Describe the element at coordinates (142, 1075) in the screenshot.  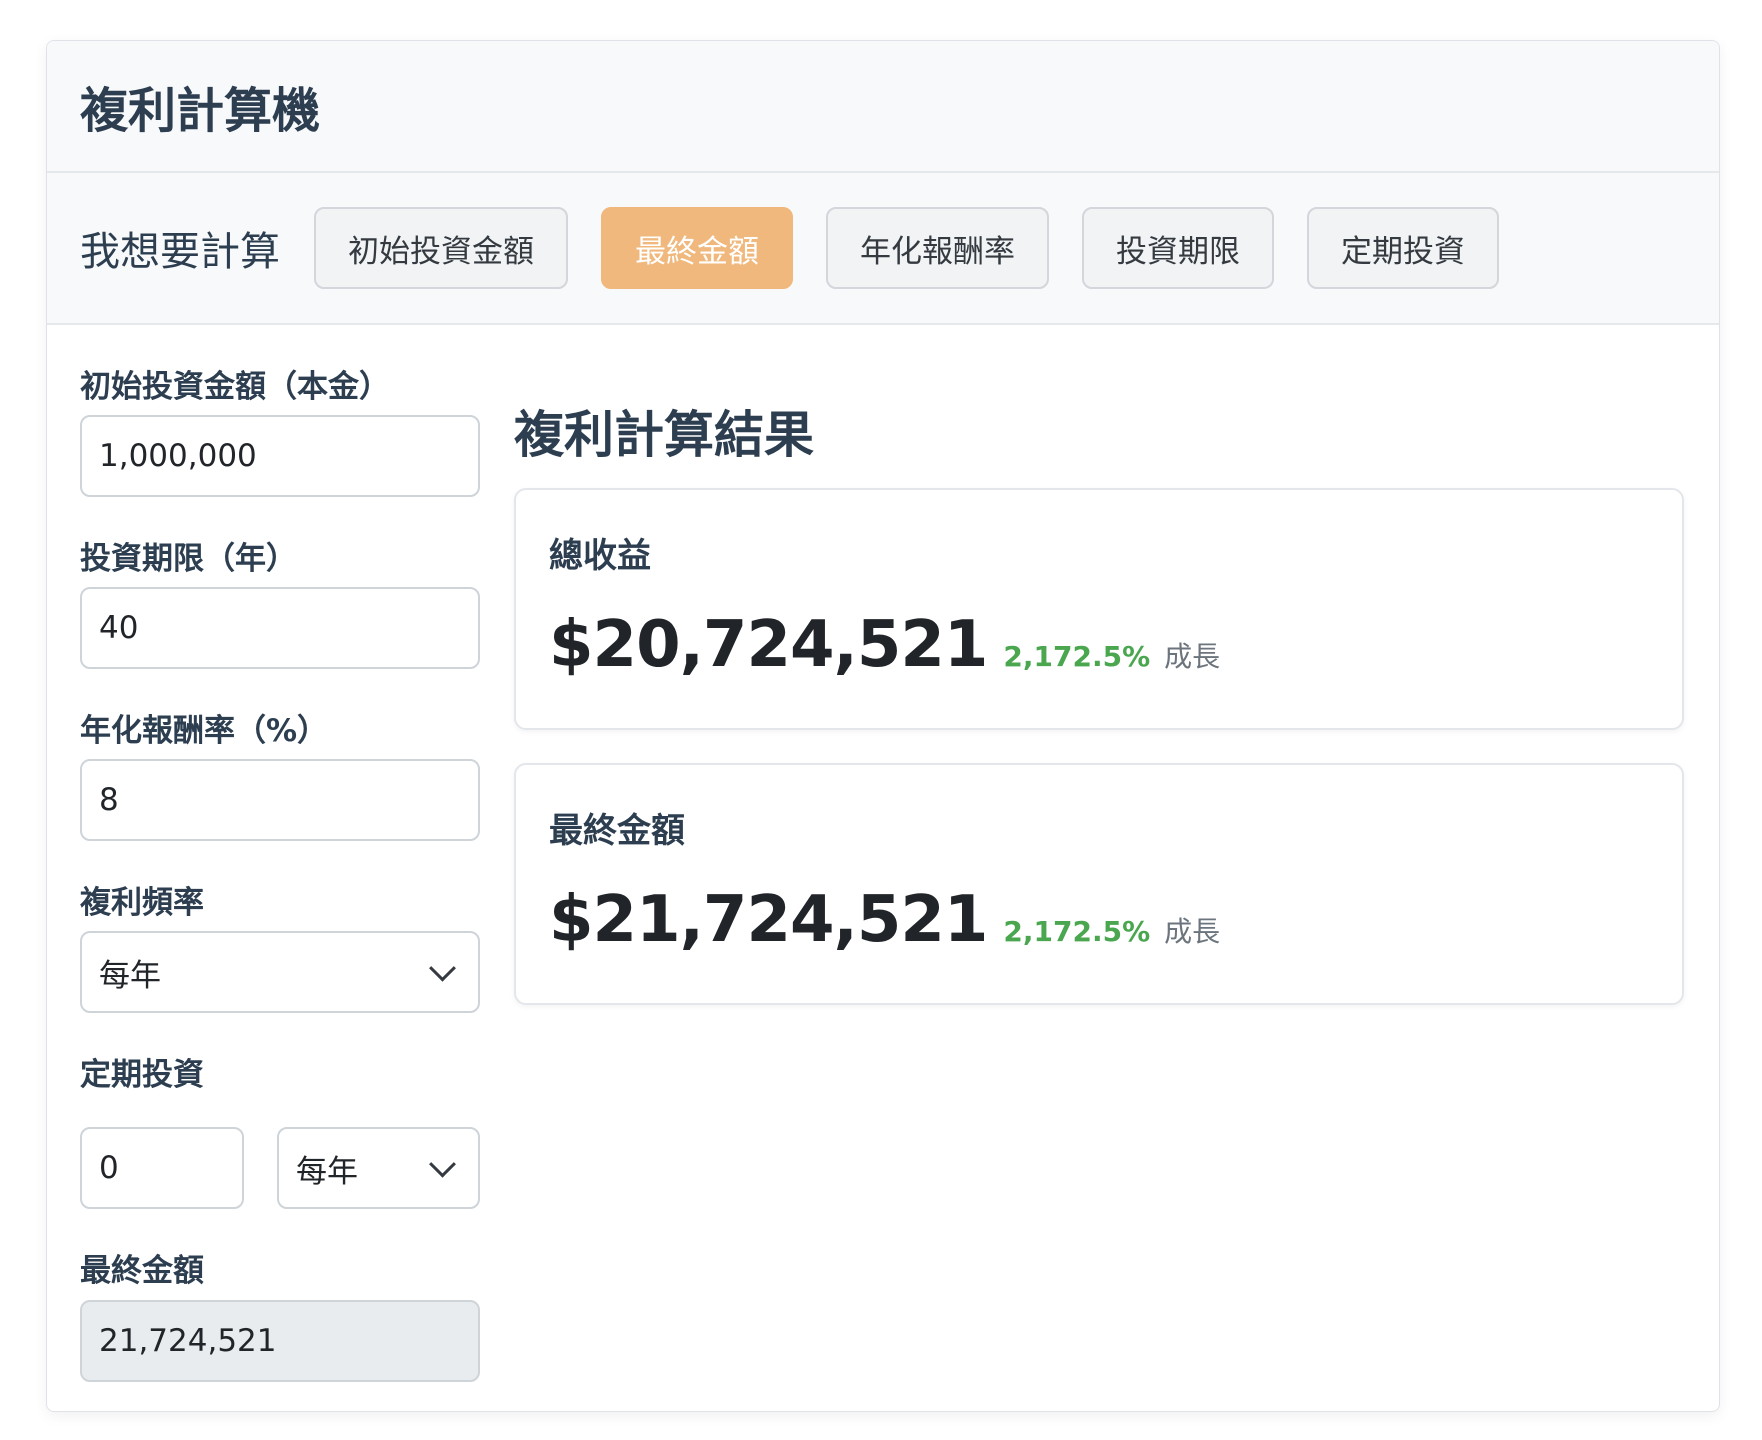
I see `periodic-label: 定期投資` at that location.